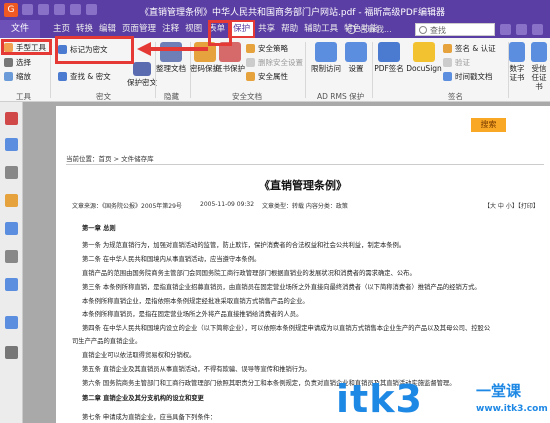 The image size is (550, 423). Describe the element at coordinates (110, 159) in the screenshot. I see `breadcrumb: 当前位置：首页 > 文件储存库` at that location.